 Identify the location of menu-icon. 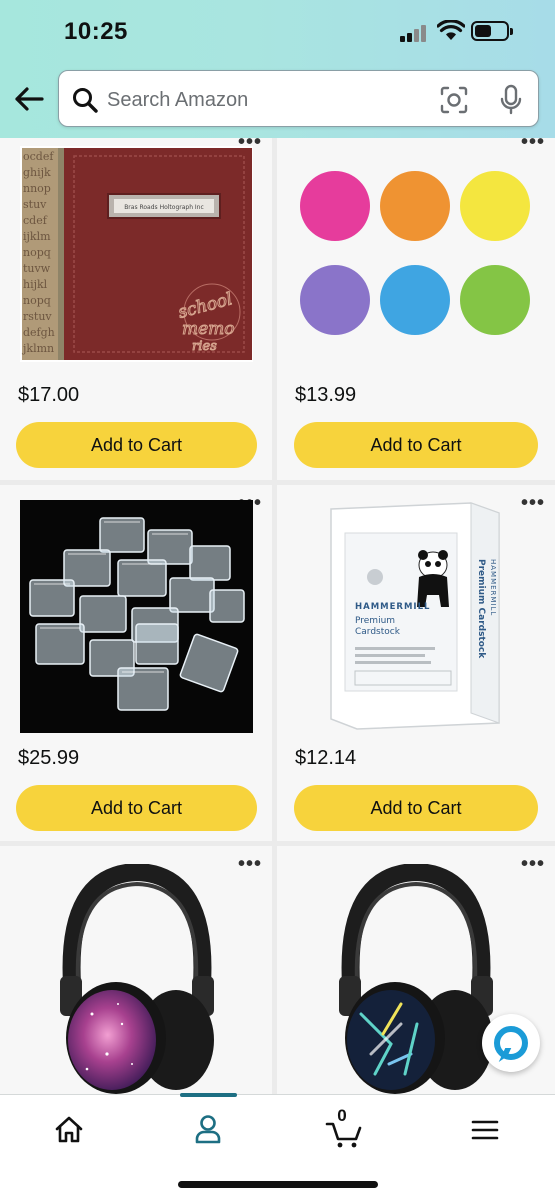
(485, 1130).